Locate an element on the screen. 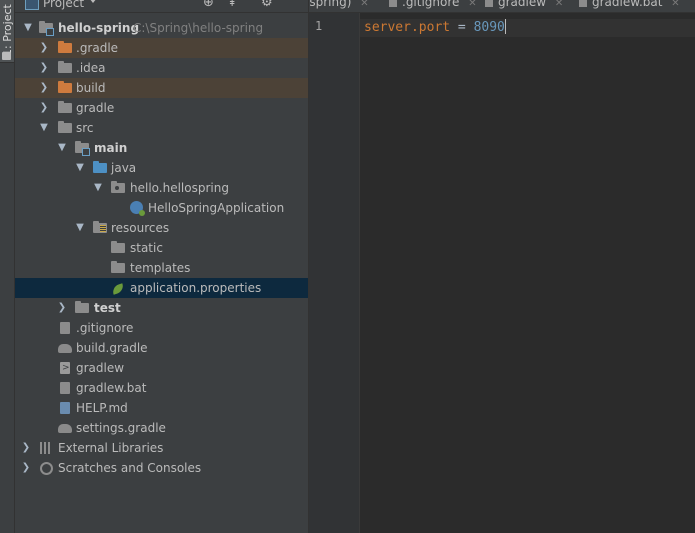 This screenshot has height=533, width=695. tree-item-gradlew-bat: gradlew.bat is located at coordinates (161, 388).